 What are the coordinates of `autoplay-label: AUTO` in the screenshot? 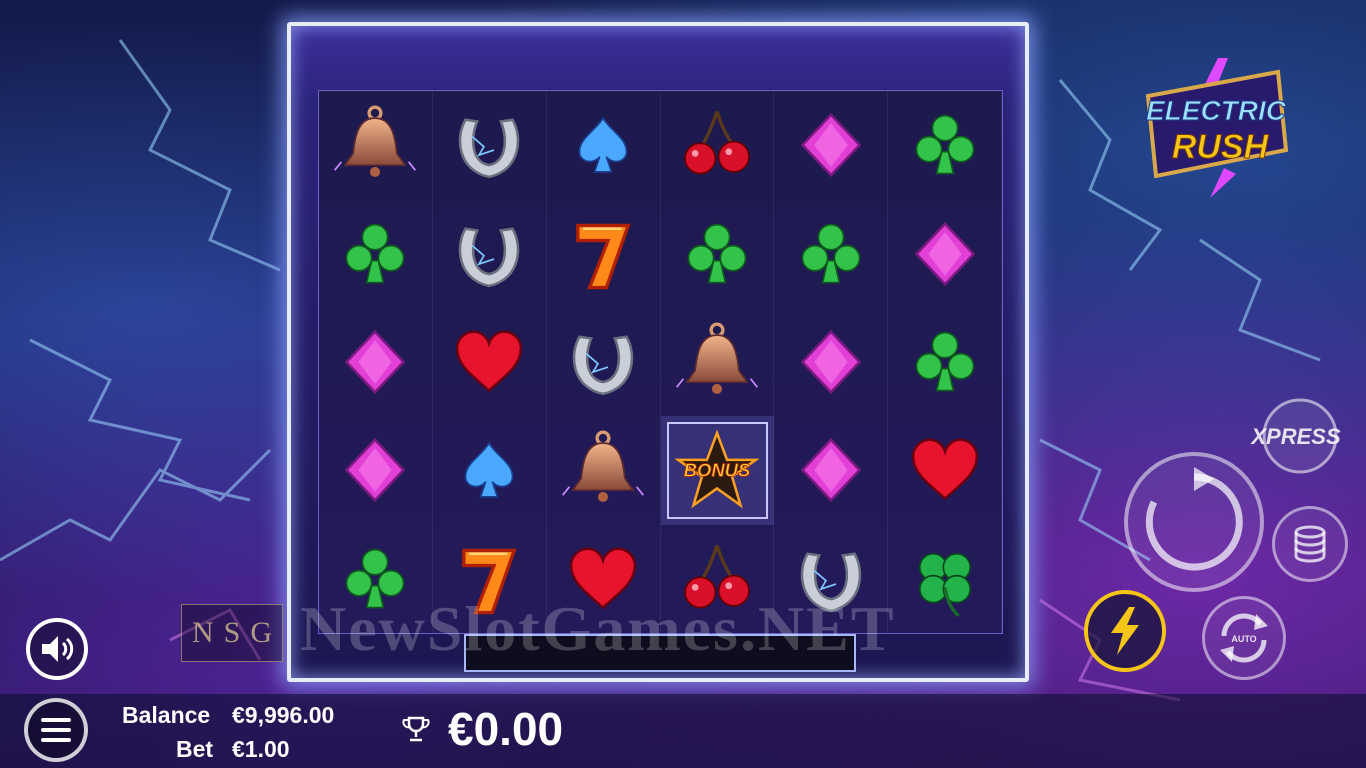 It's located at (1243, 639).